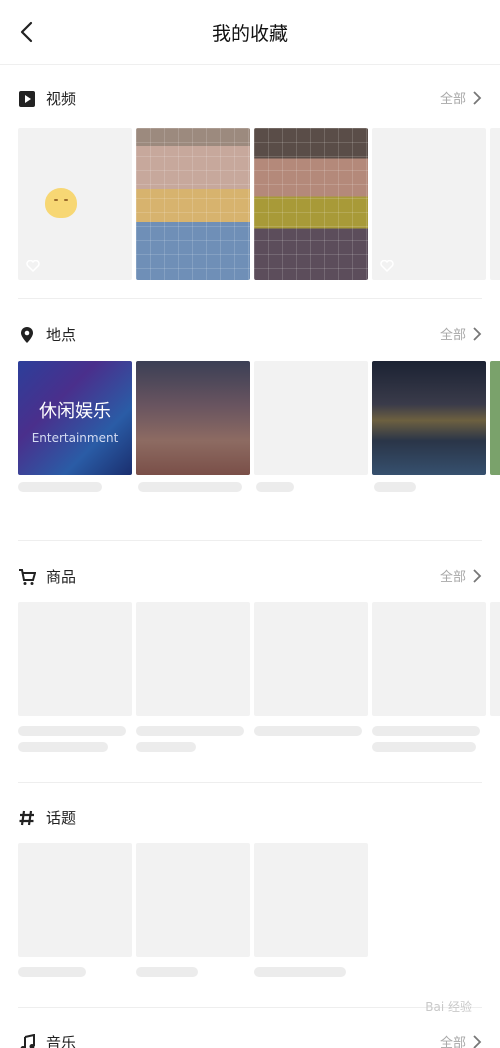 This screenshot has width=500, height=1048. What do you see at coordinates (250, 818) in the screenshot?
I see `topic-section-header: 话题` at bounding box center [250, 818].